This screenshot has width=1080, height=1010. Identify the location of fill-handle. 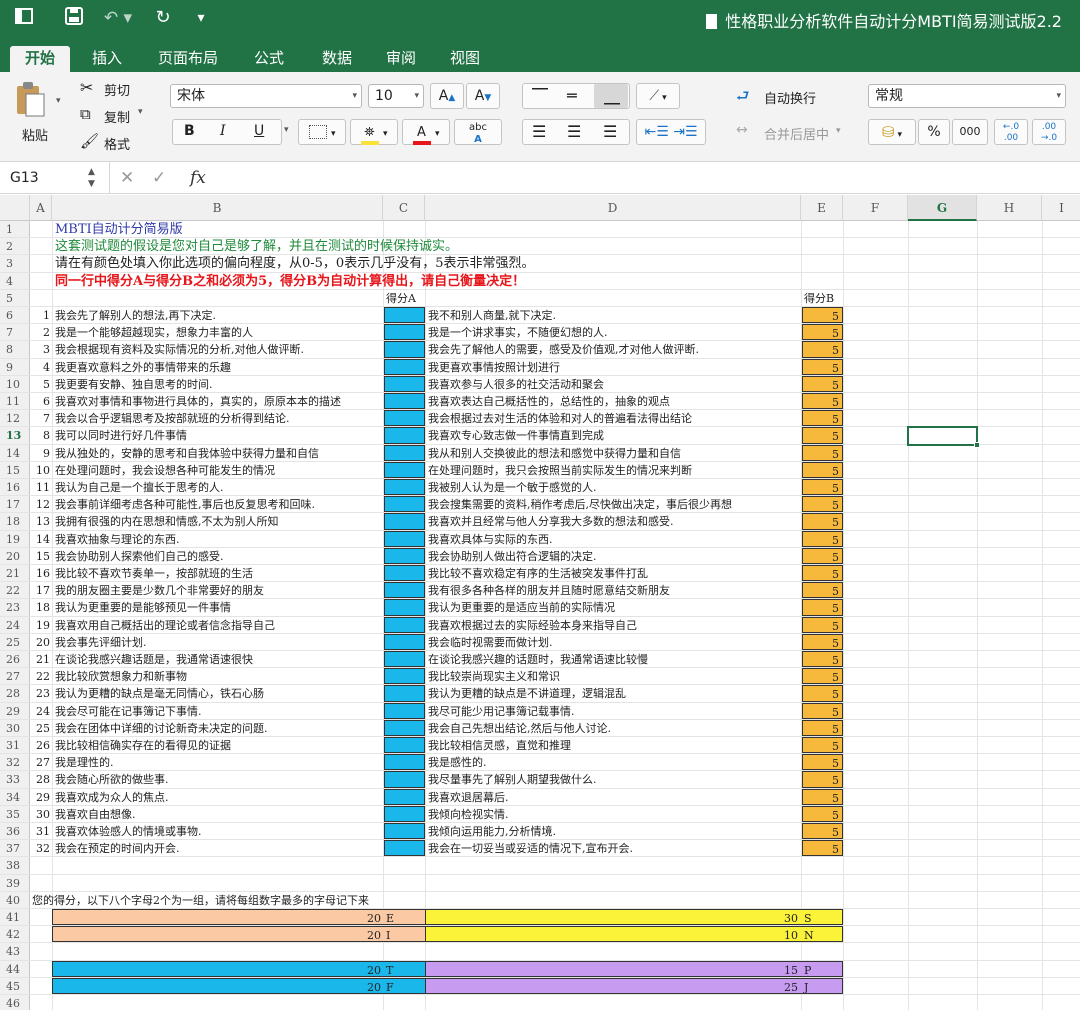
(977, 444).